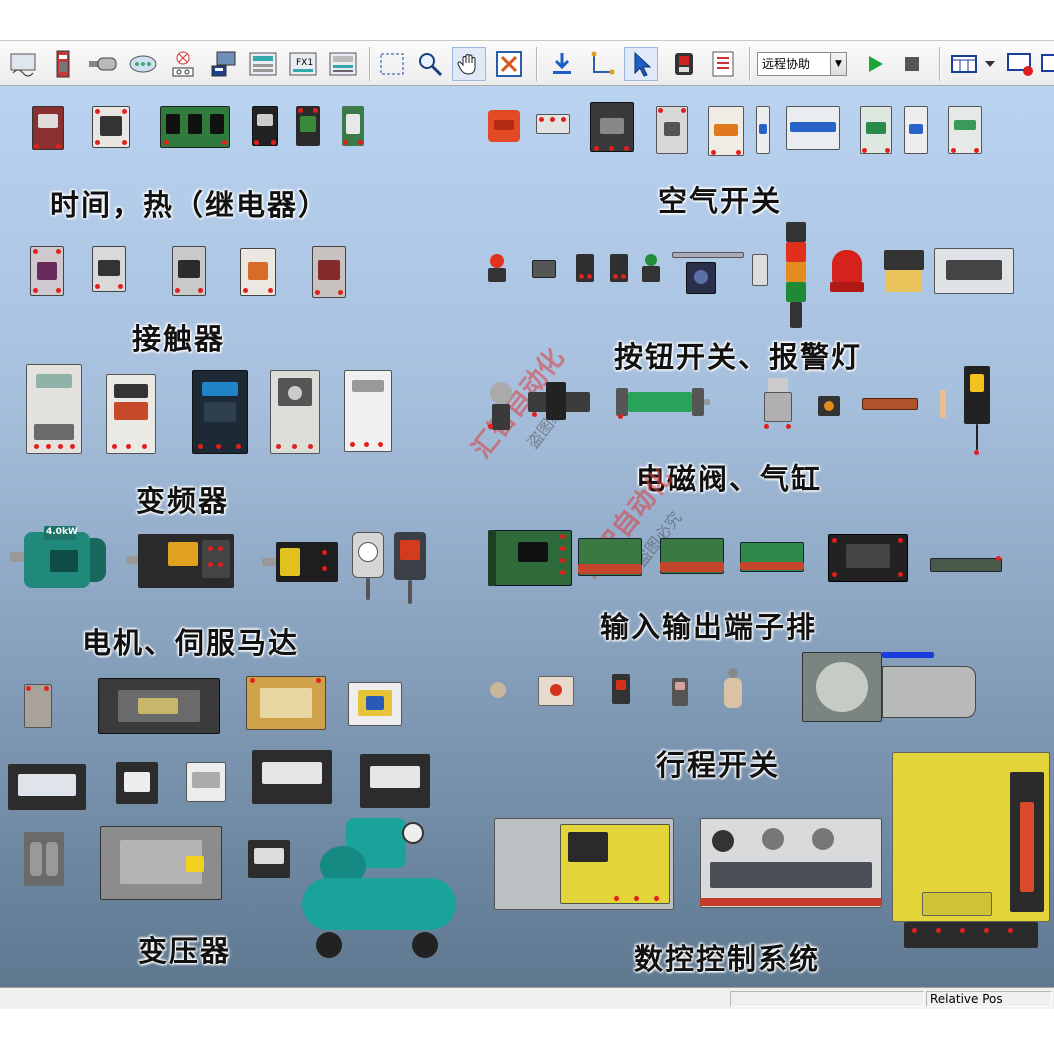  I want to click on solid-state-relay-component, so click(868, 558).